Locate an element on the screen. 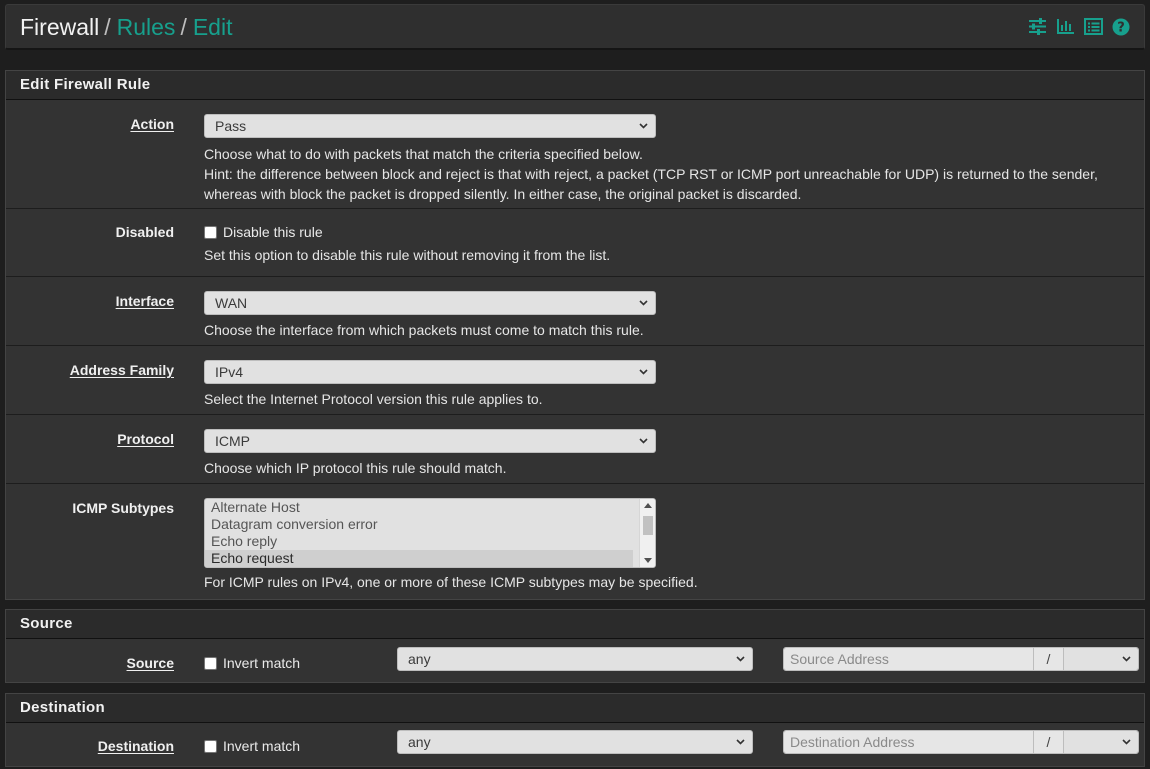 This screenshot has width=1150, height=769. address-family-select-value: IPv4 is located at coordinates (229, 372).